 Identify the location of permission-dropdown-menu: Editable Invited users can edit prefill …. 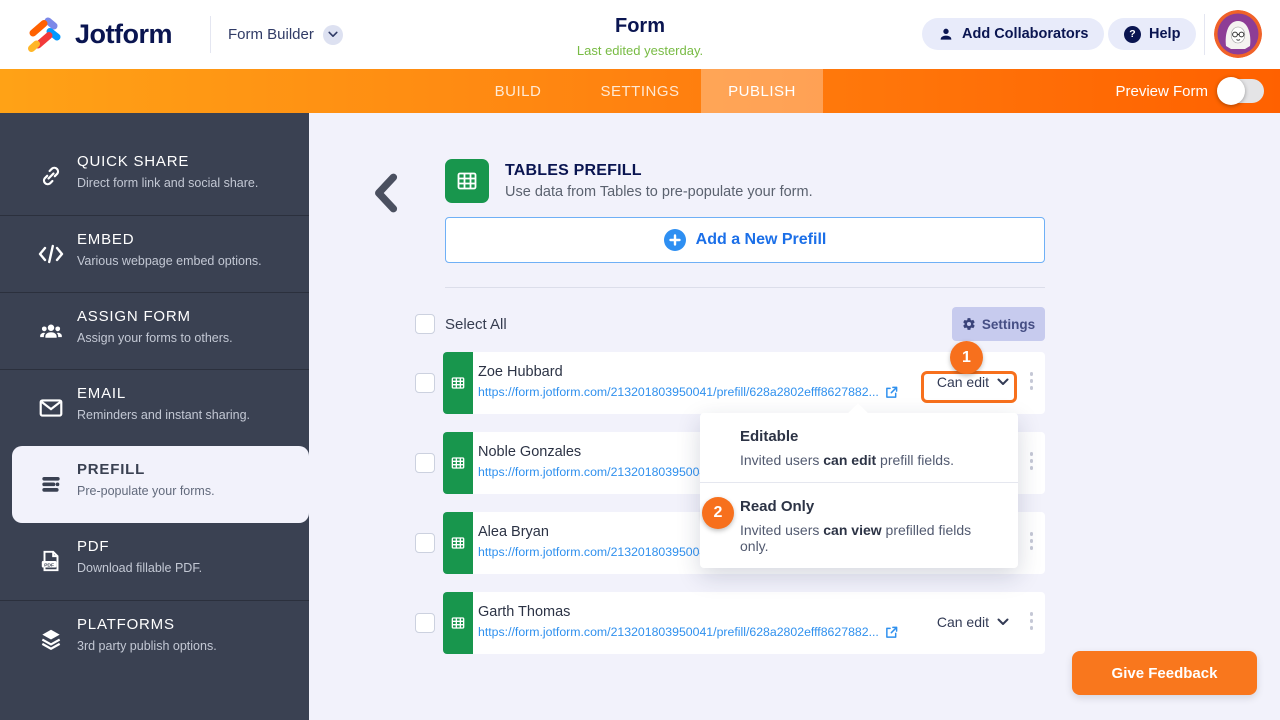
(859, 485).